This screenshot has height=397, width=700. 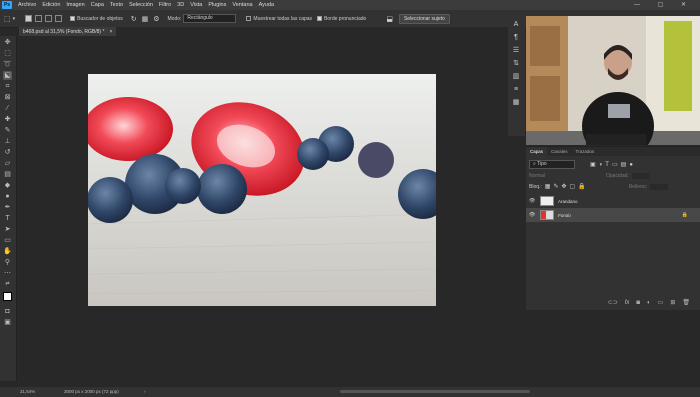 I want to click on select-subject-icon: ⬓, so click(x=389, y=19).